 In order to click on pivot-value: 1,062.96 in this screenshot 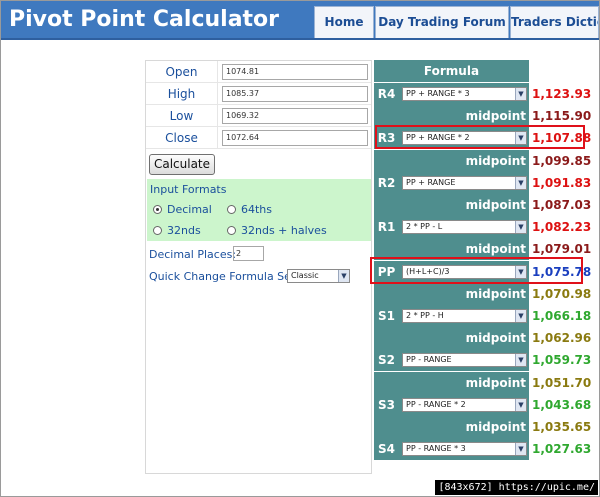, I will do `click(562, 338)`.